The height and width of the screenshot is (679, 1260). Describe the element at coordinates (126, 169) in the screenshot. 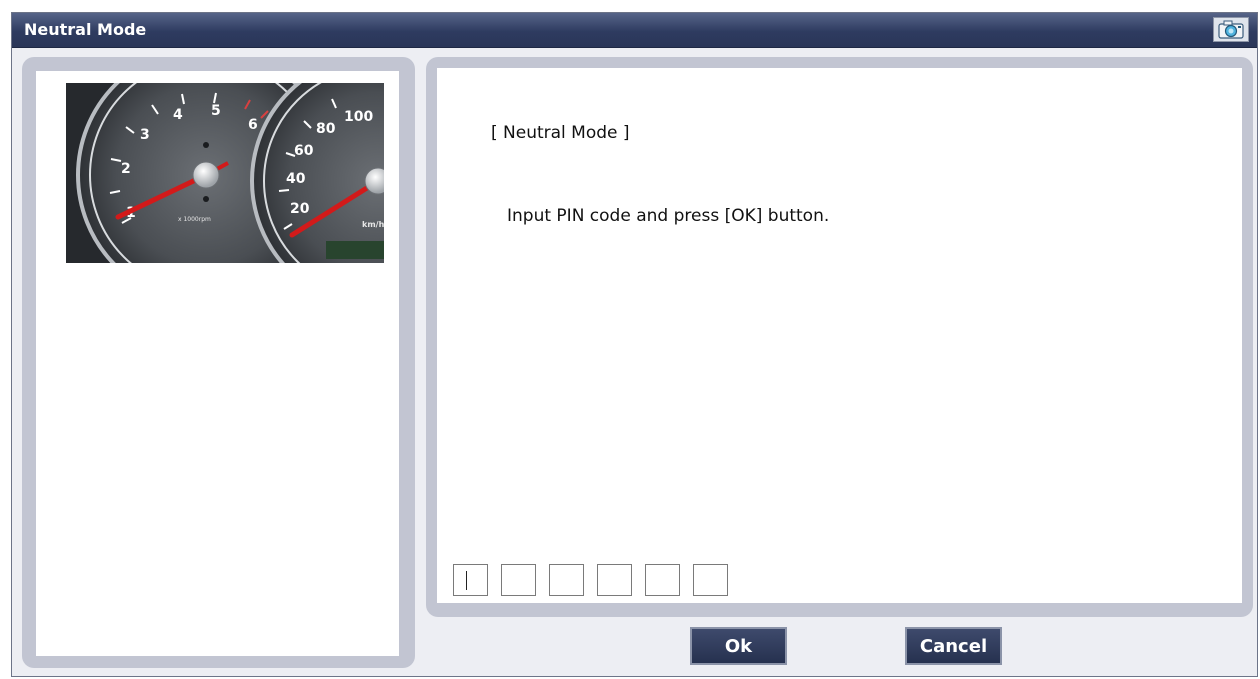

I see `tach-tick-2: 2` at that location.